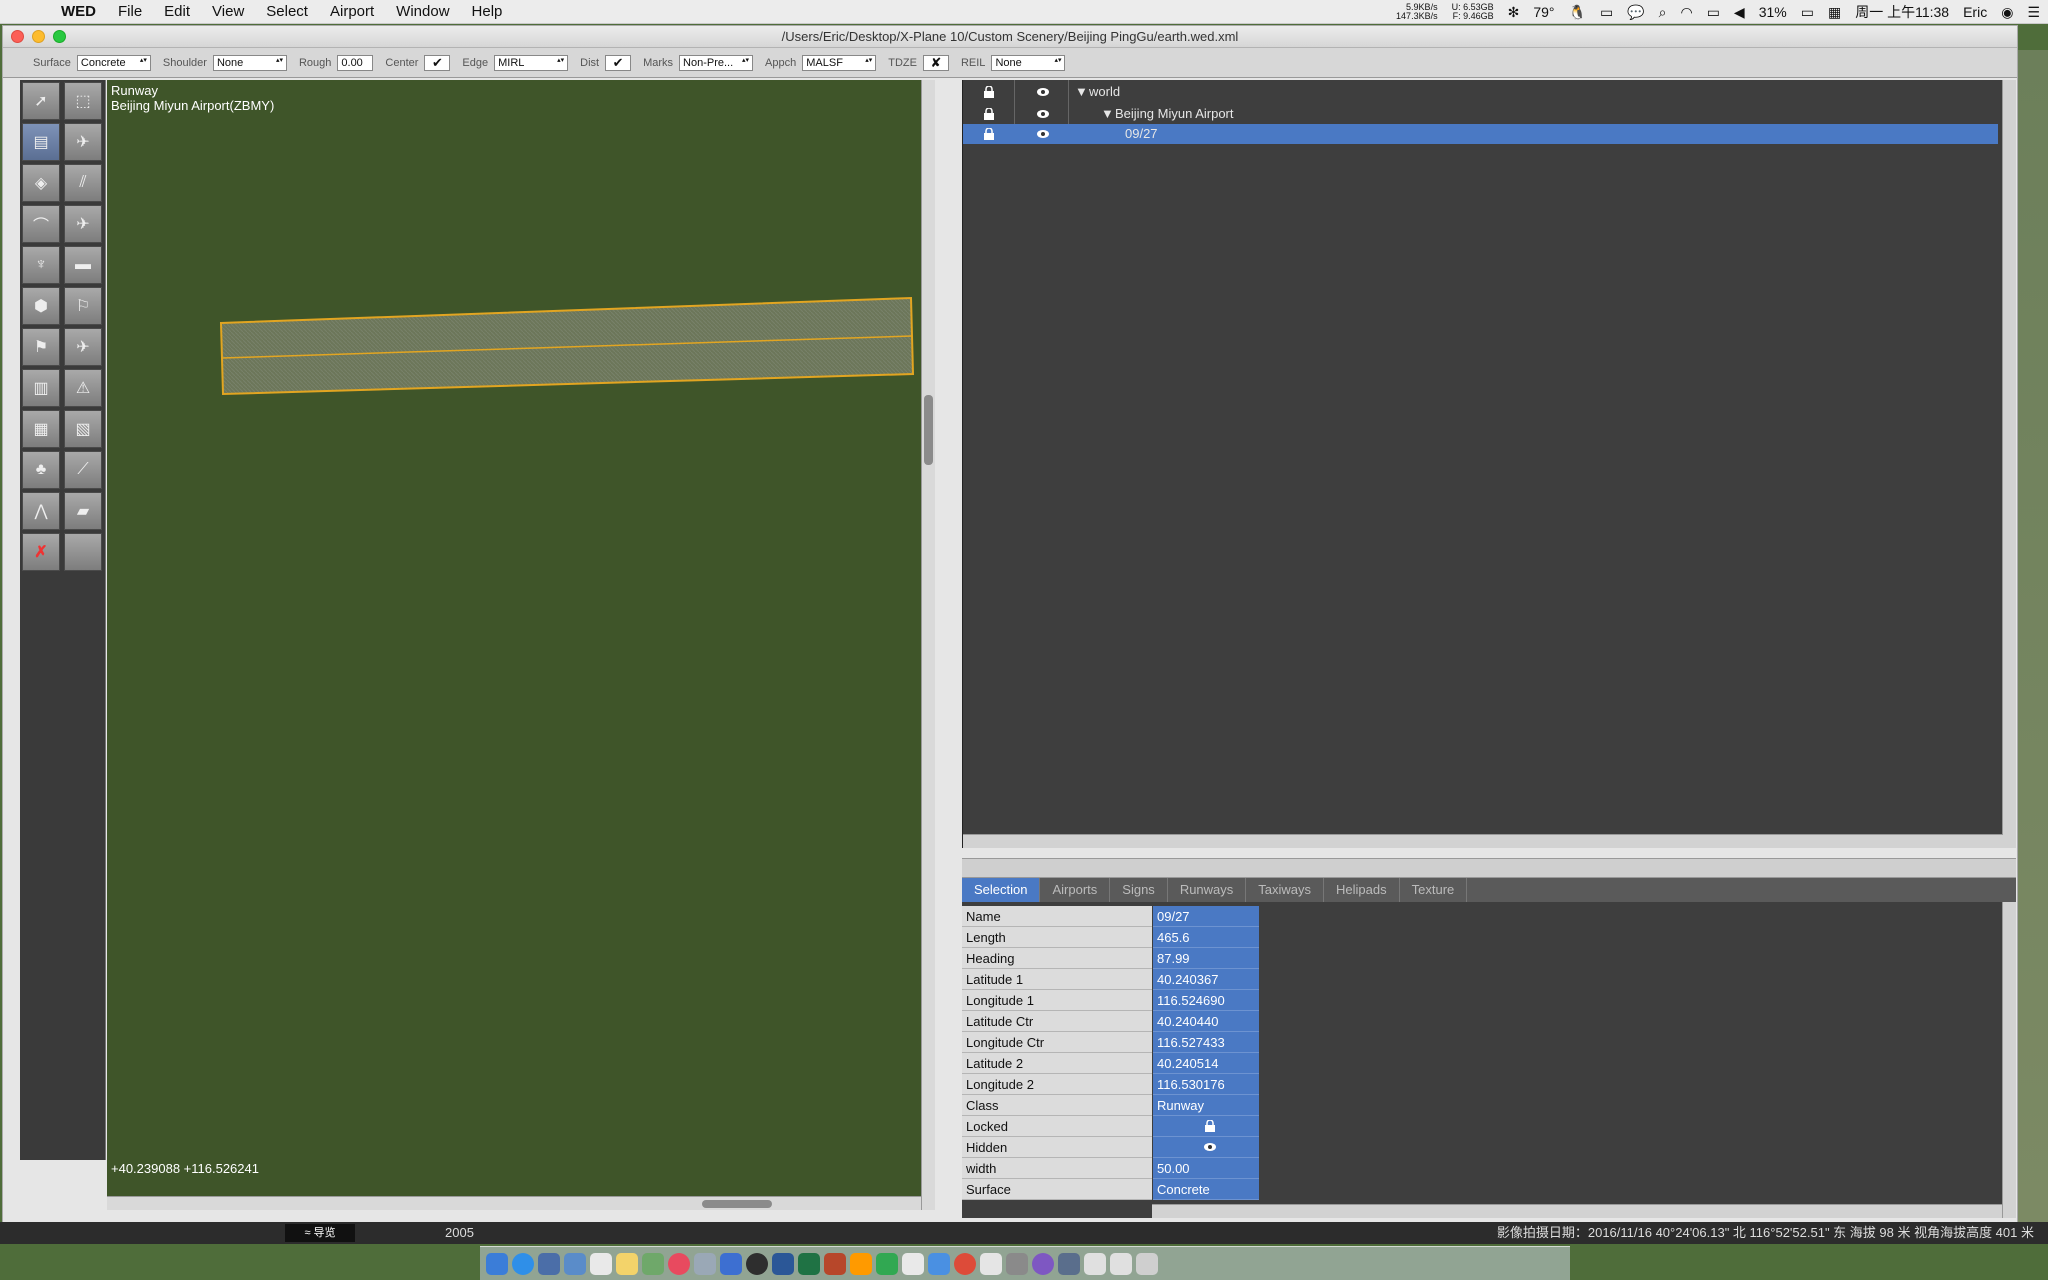 The height and width of the screenshot is (1280, 2048). What do you see at coordinates (41, 265) in the screenshot?
I see `light-fixture-tool-icon: ♆` at bounding box center [41, 265].